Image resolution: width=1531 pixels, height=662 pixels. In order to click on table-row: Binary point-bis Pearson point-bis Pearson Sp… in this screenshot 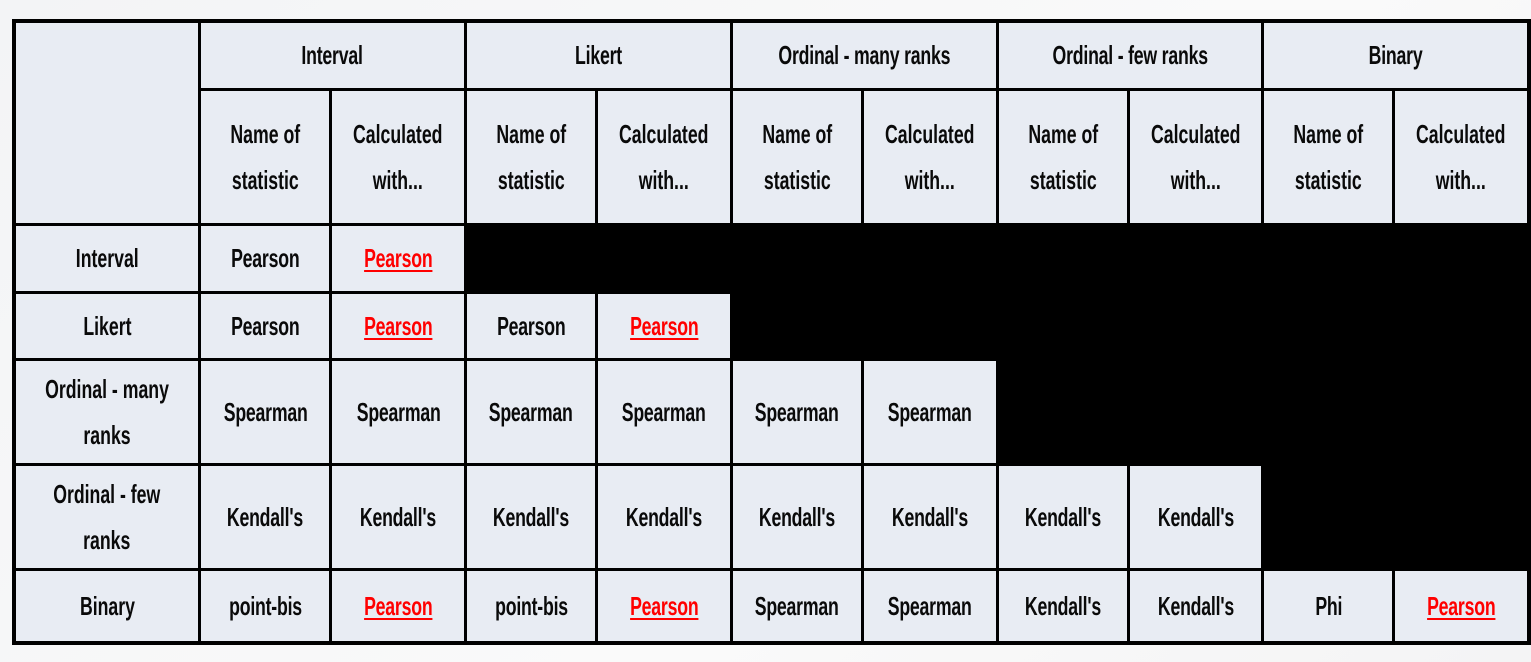, I will do `click(771, 606)`.